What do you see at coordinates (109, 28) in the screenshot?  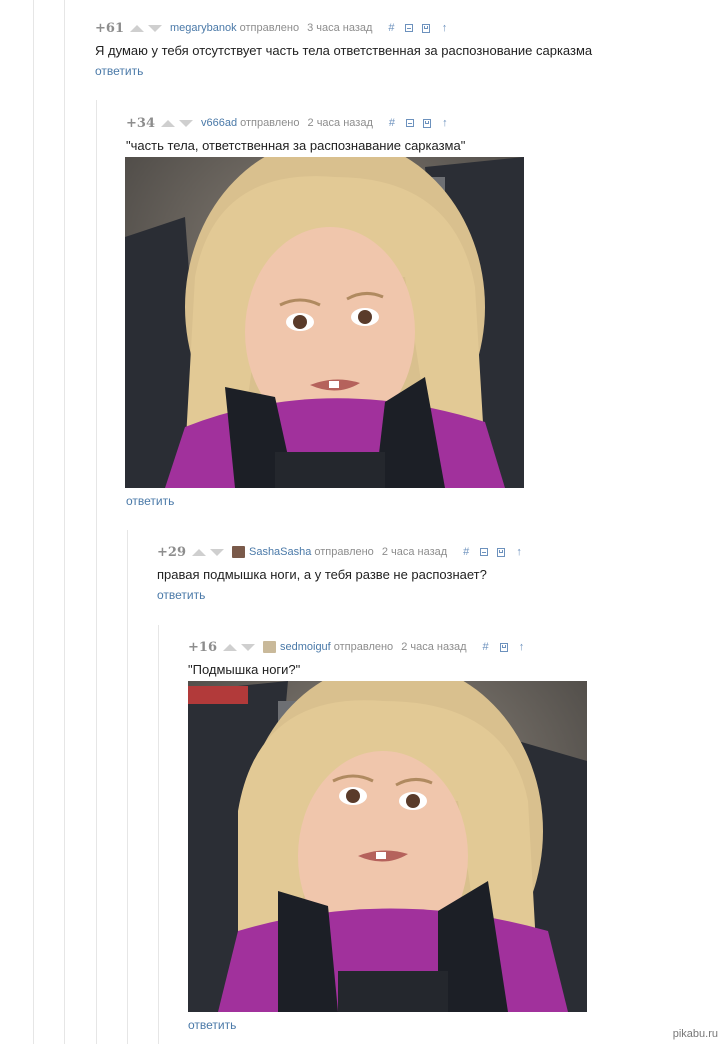 I see `comment-score: +61` at bounding box center [109, 28].